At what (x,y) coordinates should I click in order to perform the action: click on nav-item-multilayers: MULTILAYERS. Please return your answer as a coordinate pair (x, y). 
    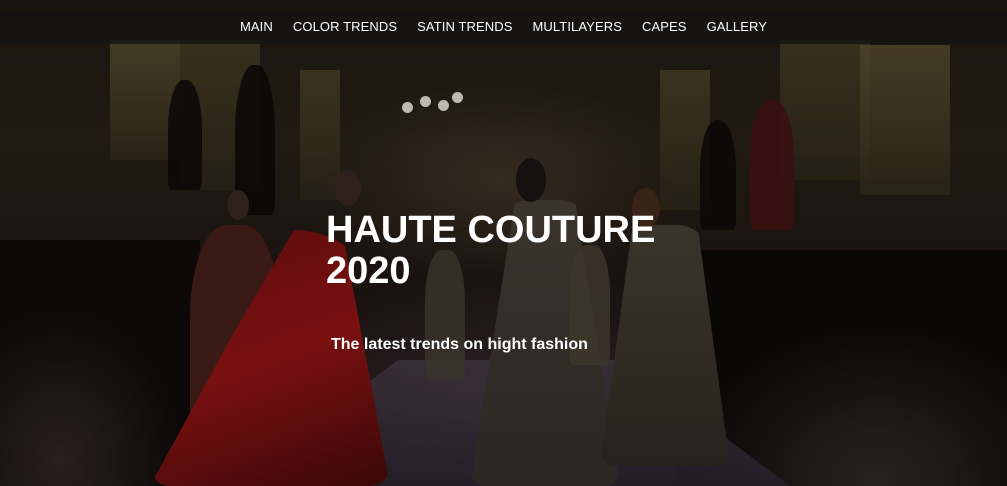
    Looking at the image, I should click on (577, 27).